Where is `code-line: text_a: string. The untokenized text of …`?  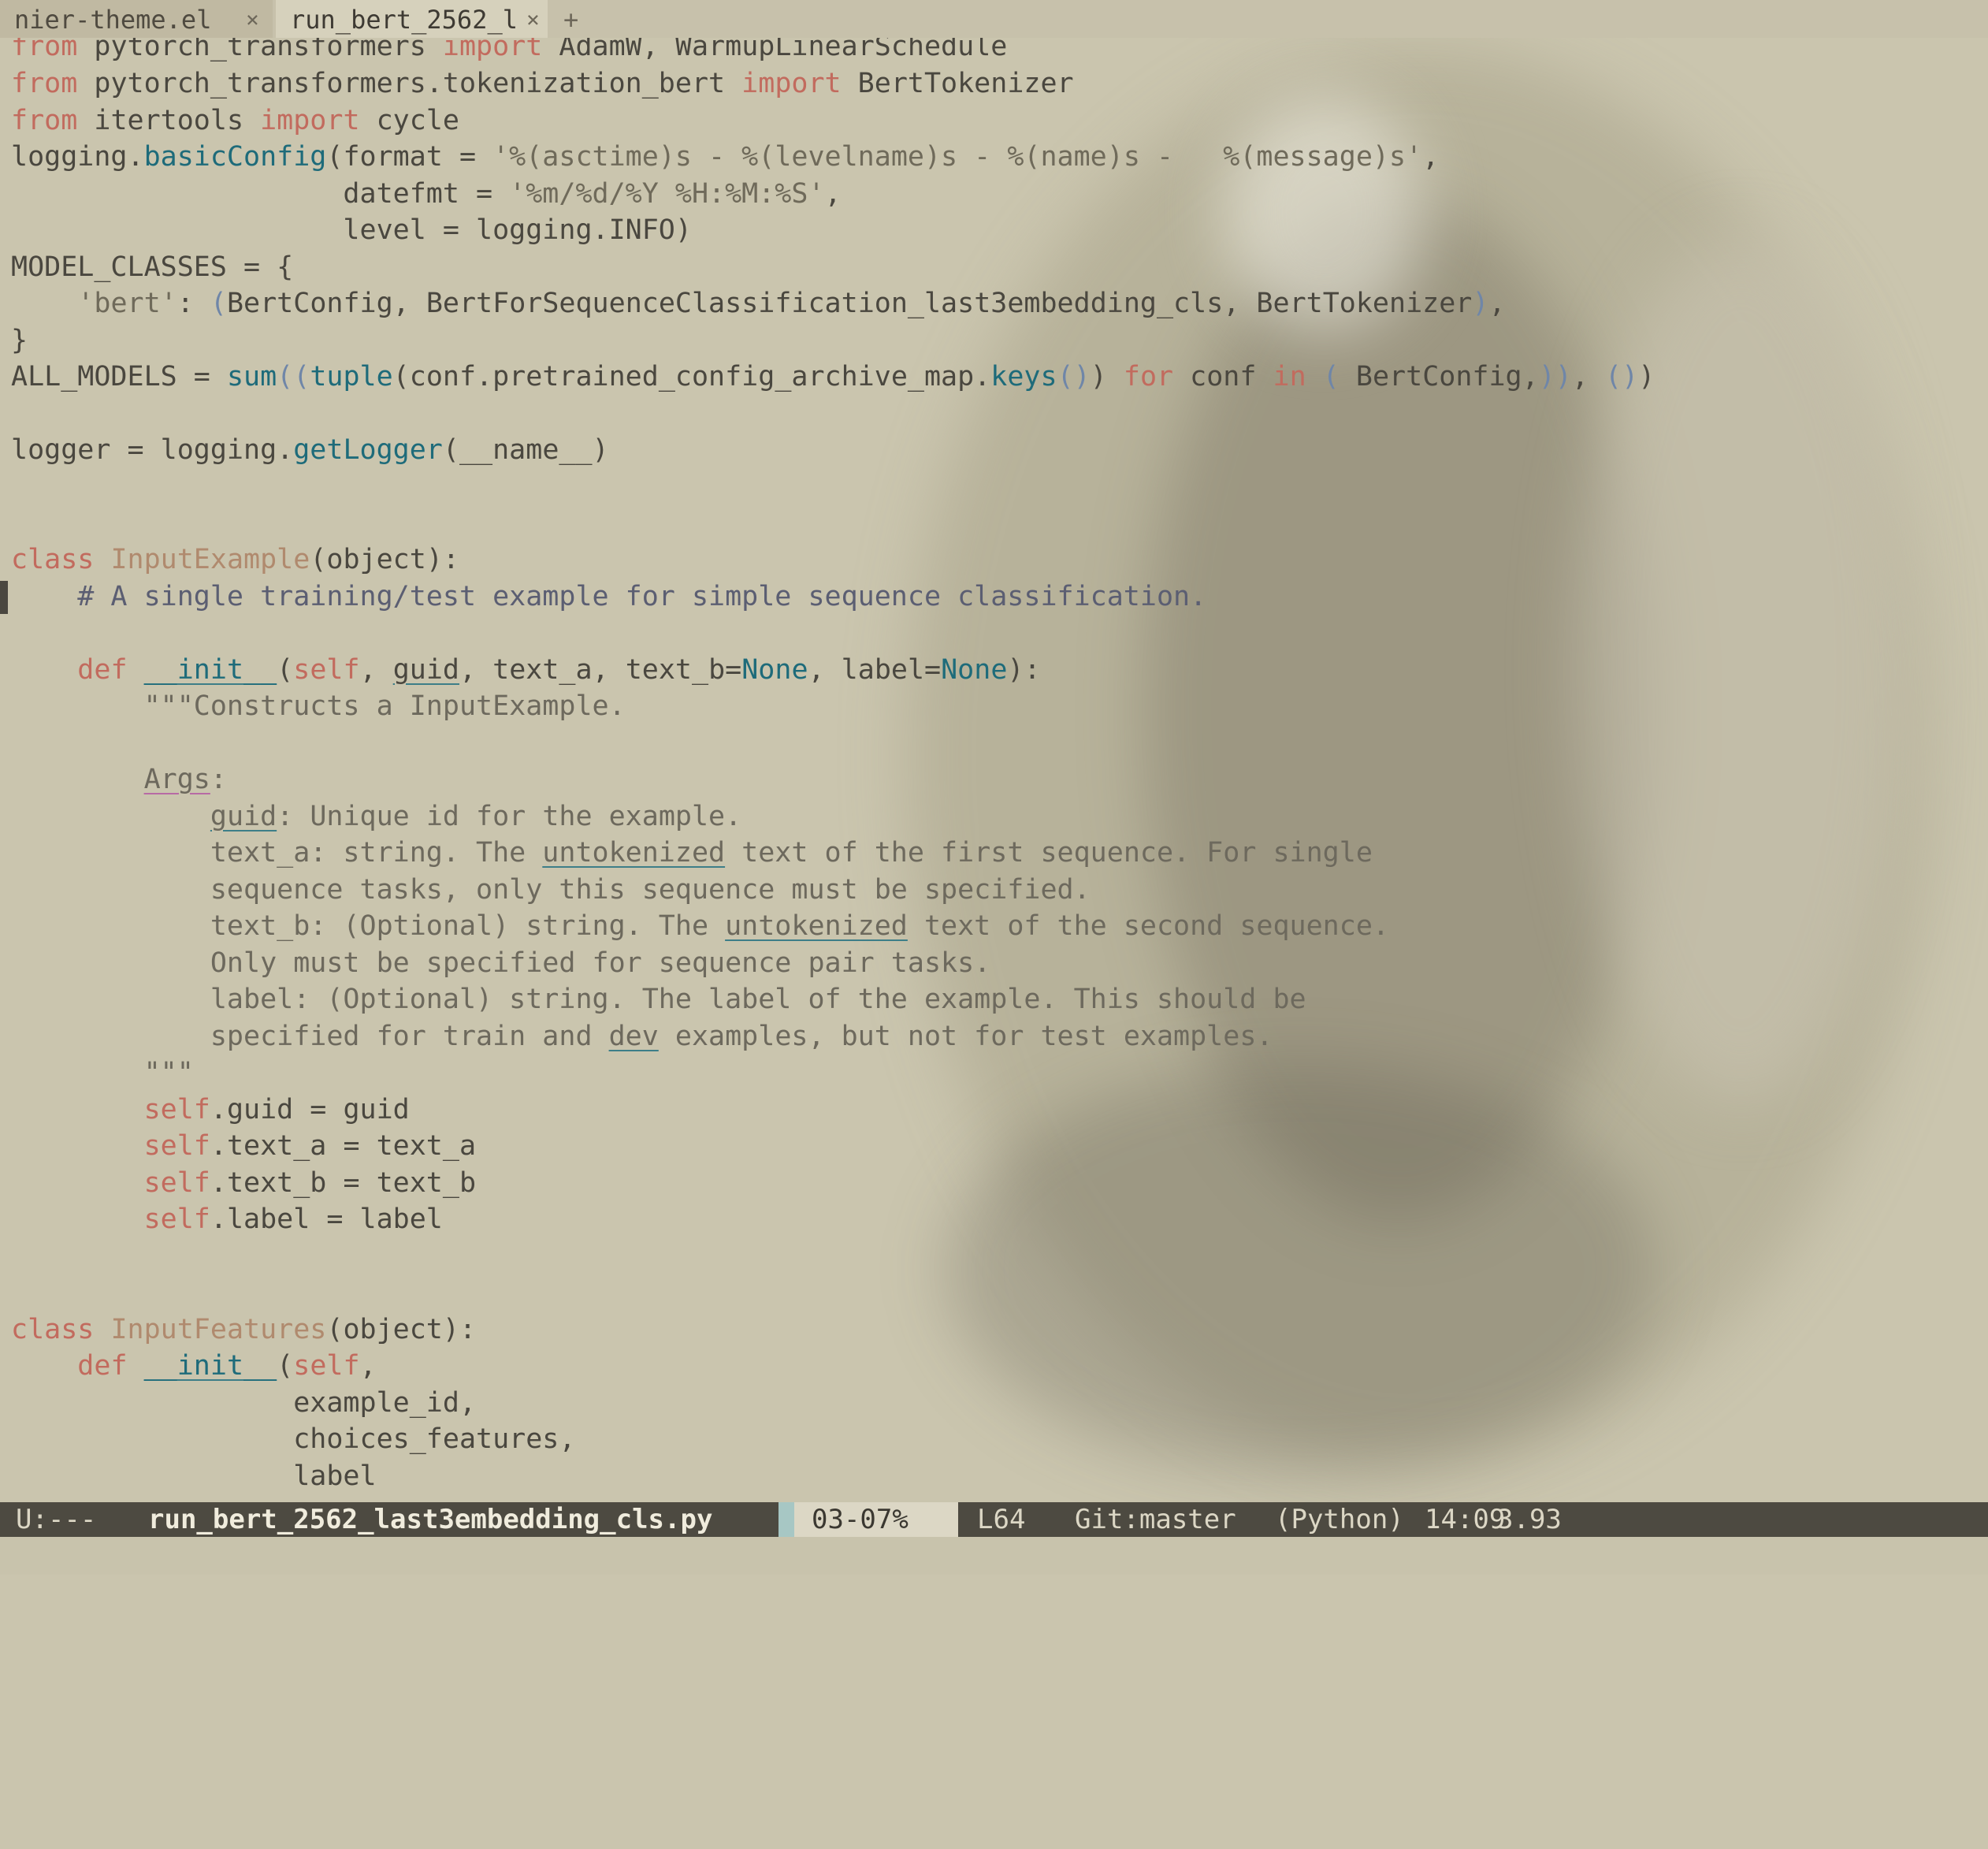 code-line: text_a: string. The untokenized text of … is located at coordinates (692, 853).